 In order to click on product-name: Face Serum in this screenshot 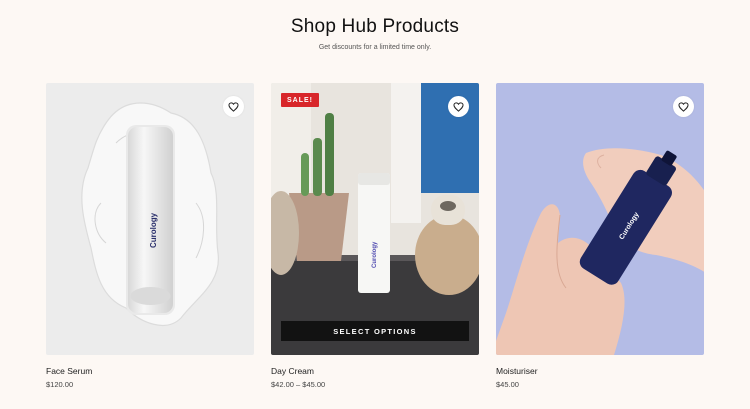, I will do `click(150, 371)`.